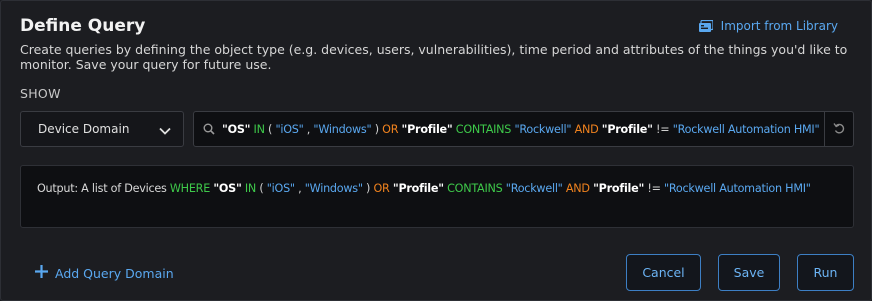  What do you see at coordinates (40, 93) in the screenshot?
I see `show-label: SHOW` at bounding box center [40, 93].